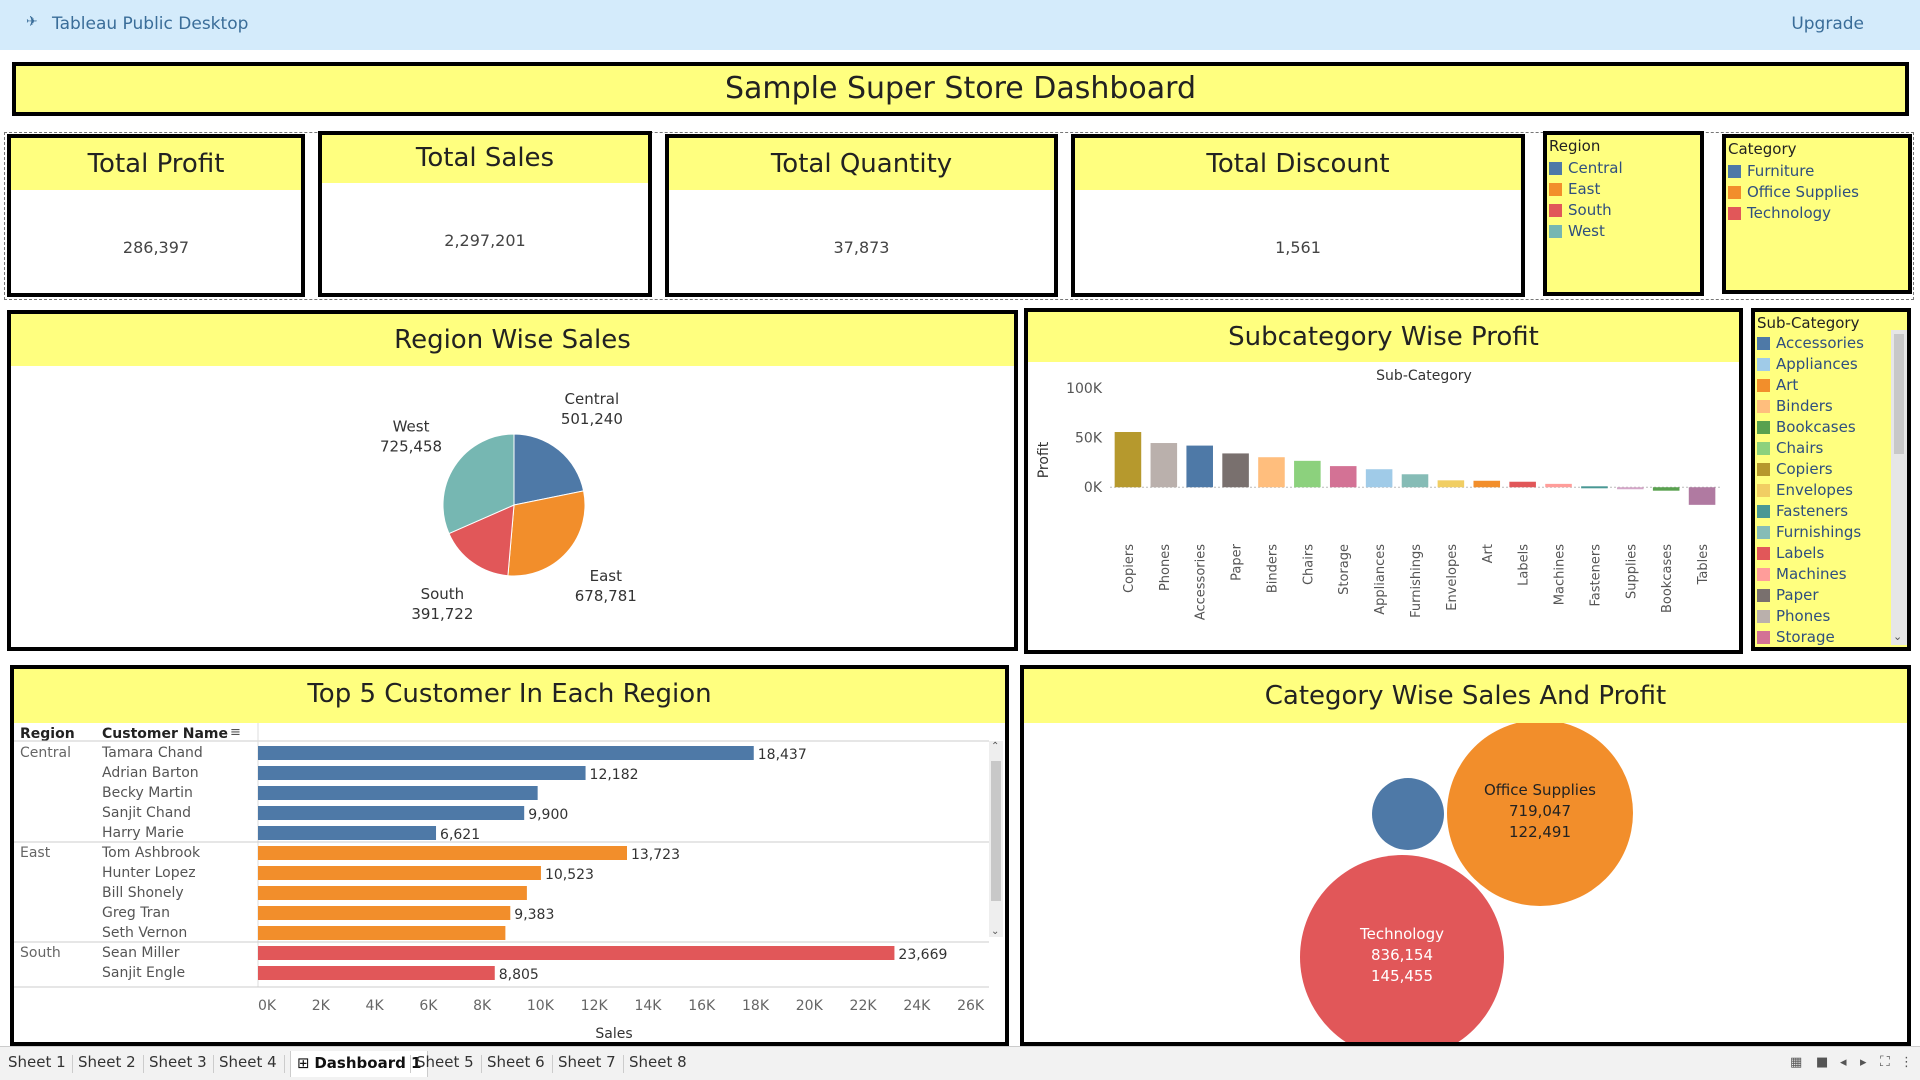 The image size is (1920, 1080). What do you see at coordinates (143, 973) in the screenshot?
I see `customer-name: Sanjit Engle` at bounding box center [143, 973].